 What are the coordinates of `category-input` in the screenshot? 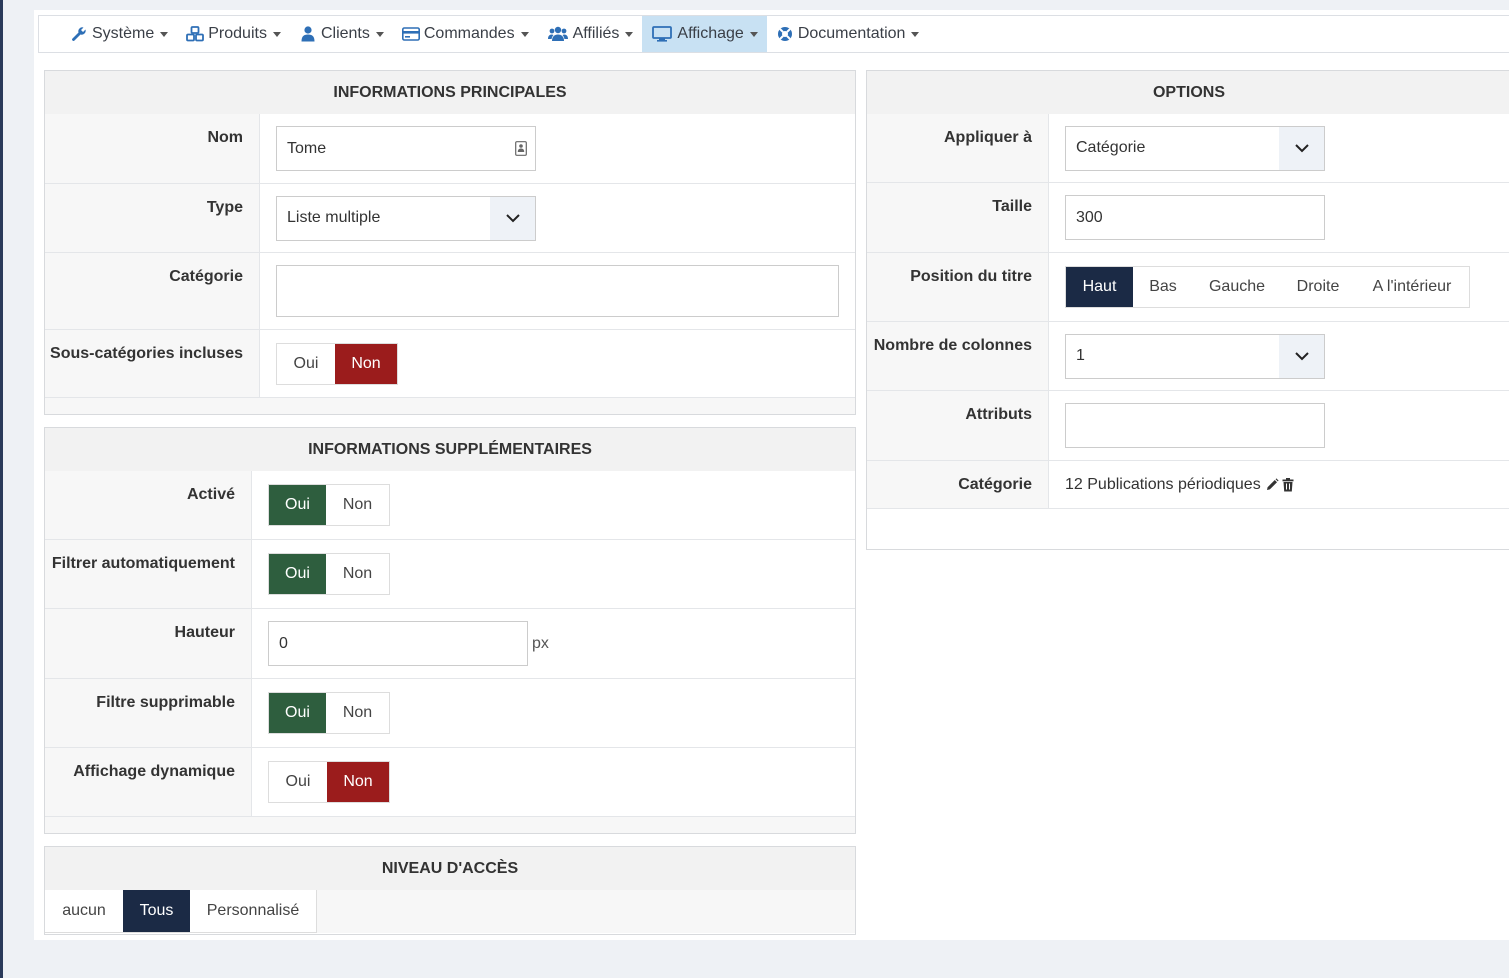 It's located at (557, 291).